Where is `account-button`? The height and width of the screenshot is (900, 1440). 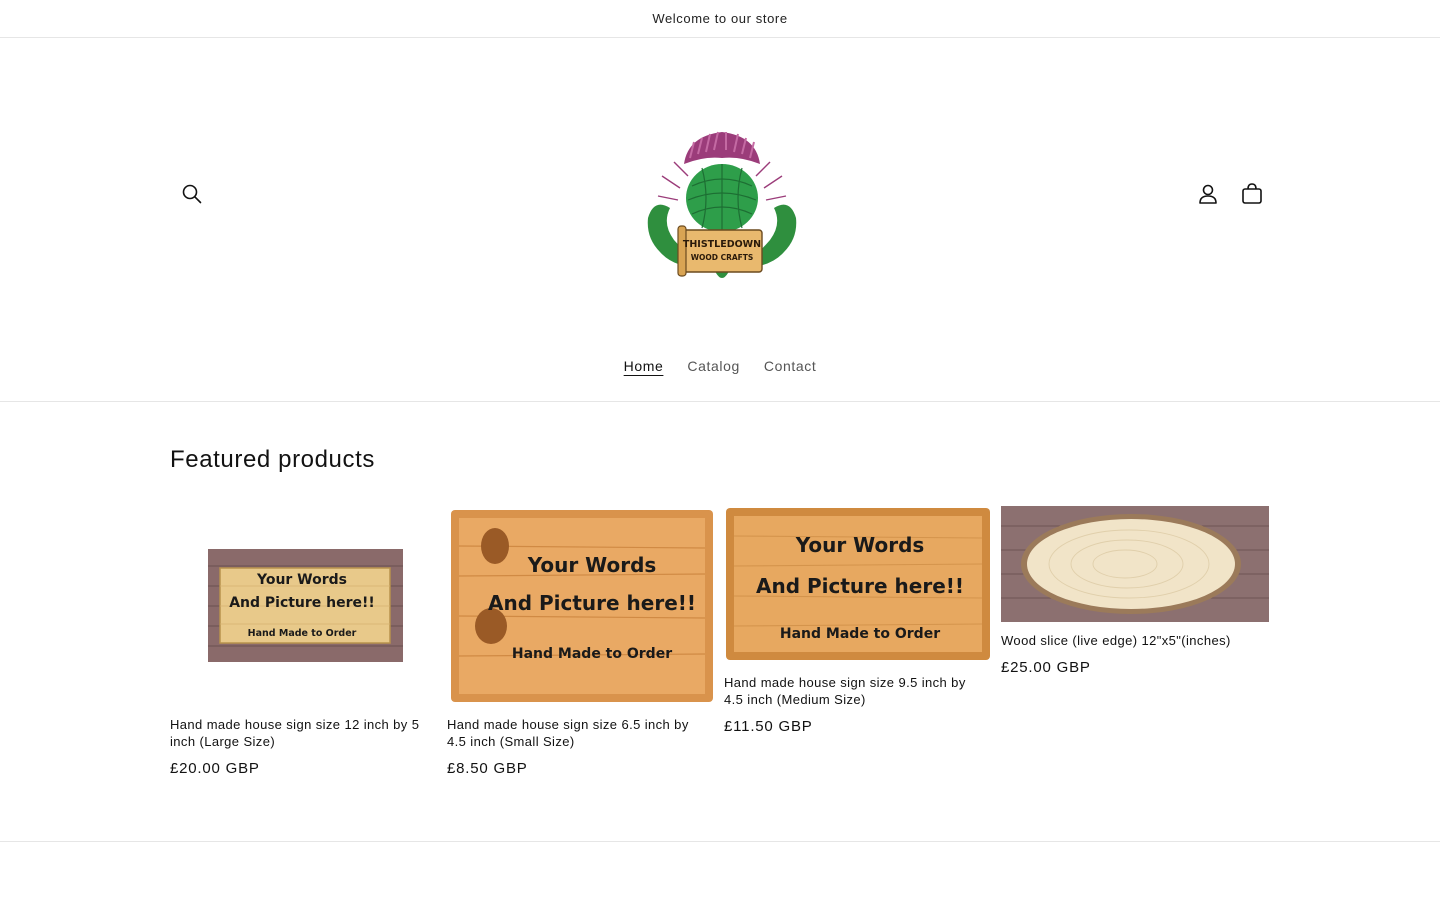
account-button is located at coordinates (1208, 194).